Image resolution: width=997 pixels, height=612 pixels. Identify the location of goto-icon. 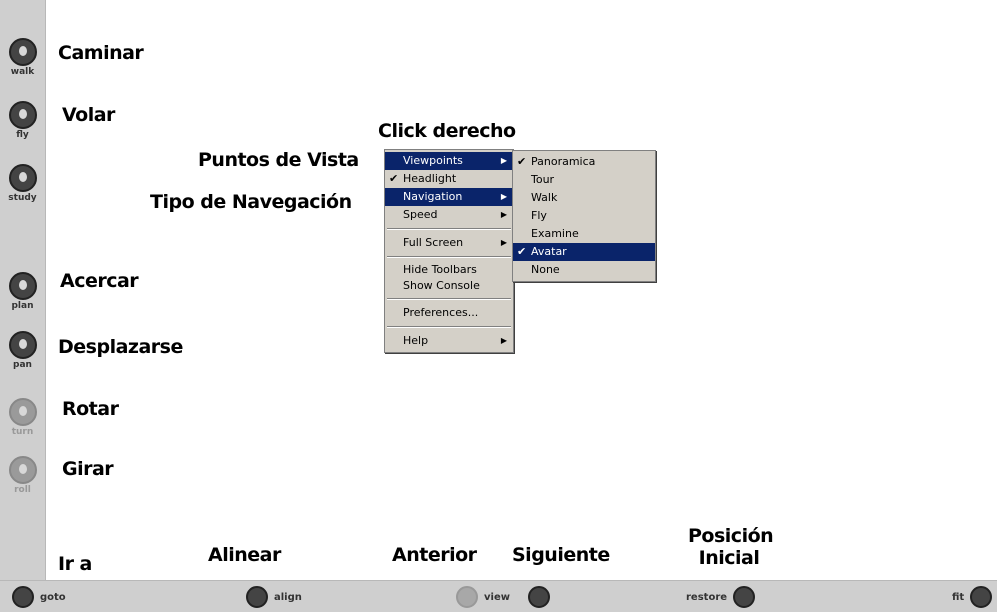
(23, 597).